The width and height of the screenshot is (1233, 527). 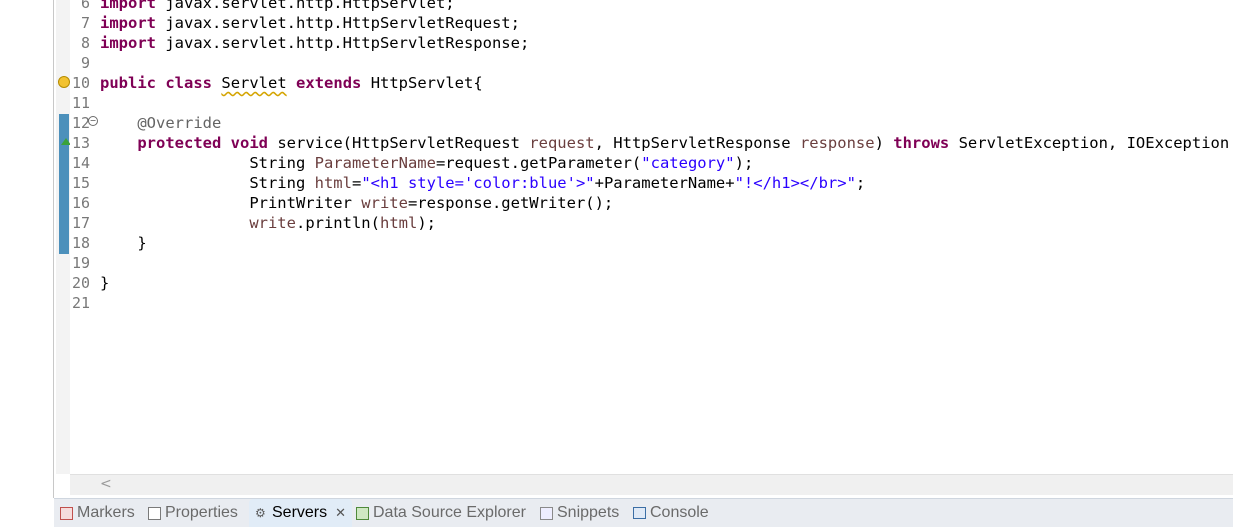 I want to click on tab-properties: Properties, so click(x=193, y=513).